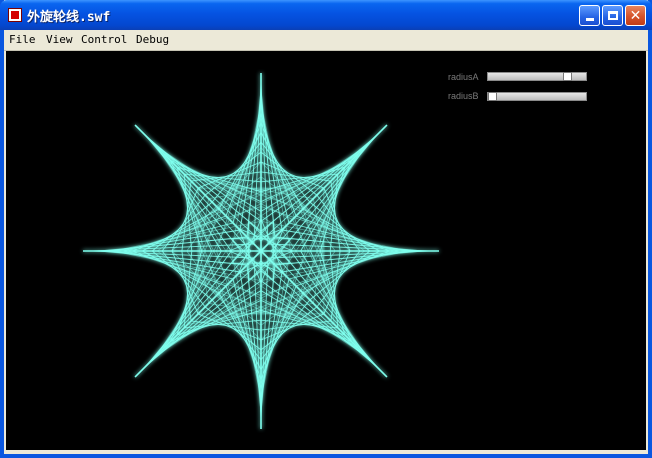  Describe the element at coordinates (22, 39) in the screenshot. I see `menu-file: File` at that location.